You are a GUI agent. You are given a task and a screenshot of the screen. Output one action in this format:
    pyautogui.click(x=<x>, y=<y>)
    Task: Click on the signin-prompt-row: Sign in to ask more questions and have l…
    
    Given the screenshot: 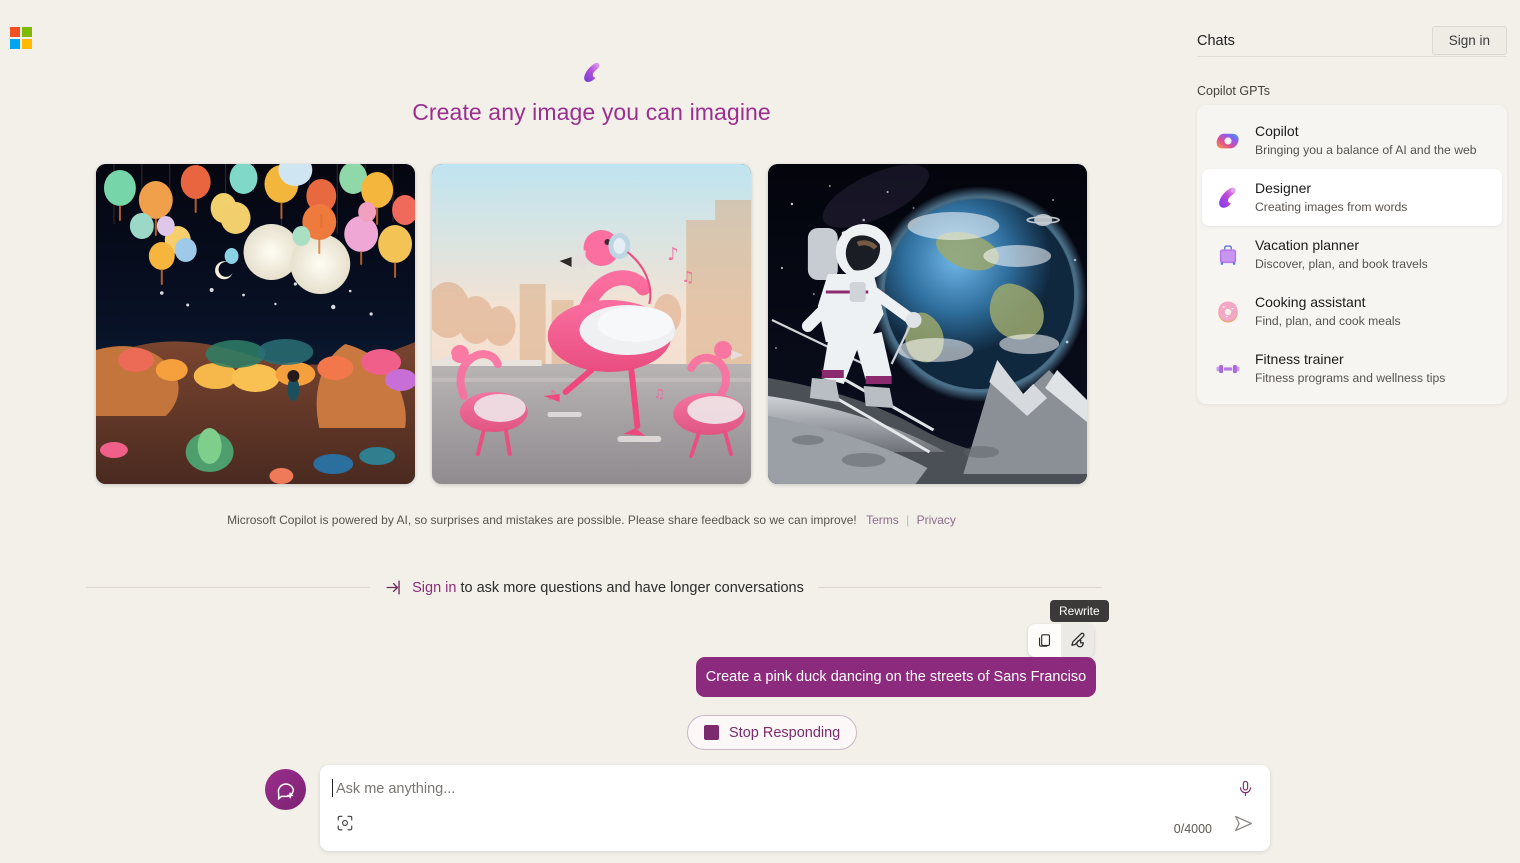 What is the action you would take?
    pyautogui.click(x=594, y=587)
    